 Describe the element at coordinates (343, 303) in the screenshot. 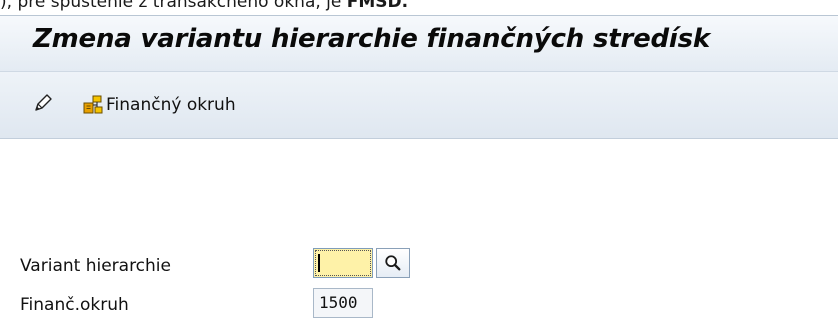

I see `finance-area-input: 1500` at that location.